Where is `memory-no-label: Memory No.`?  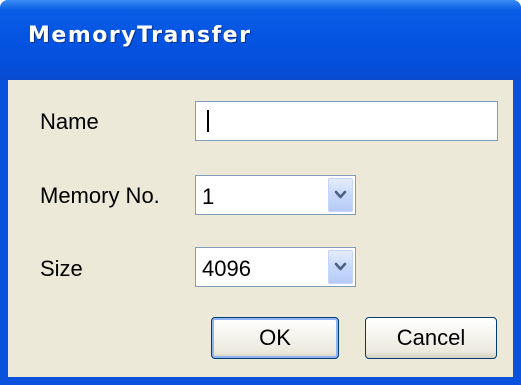 memory-no-label: Memory No. is located at coordinates (100, 195).